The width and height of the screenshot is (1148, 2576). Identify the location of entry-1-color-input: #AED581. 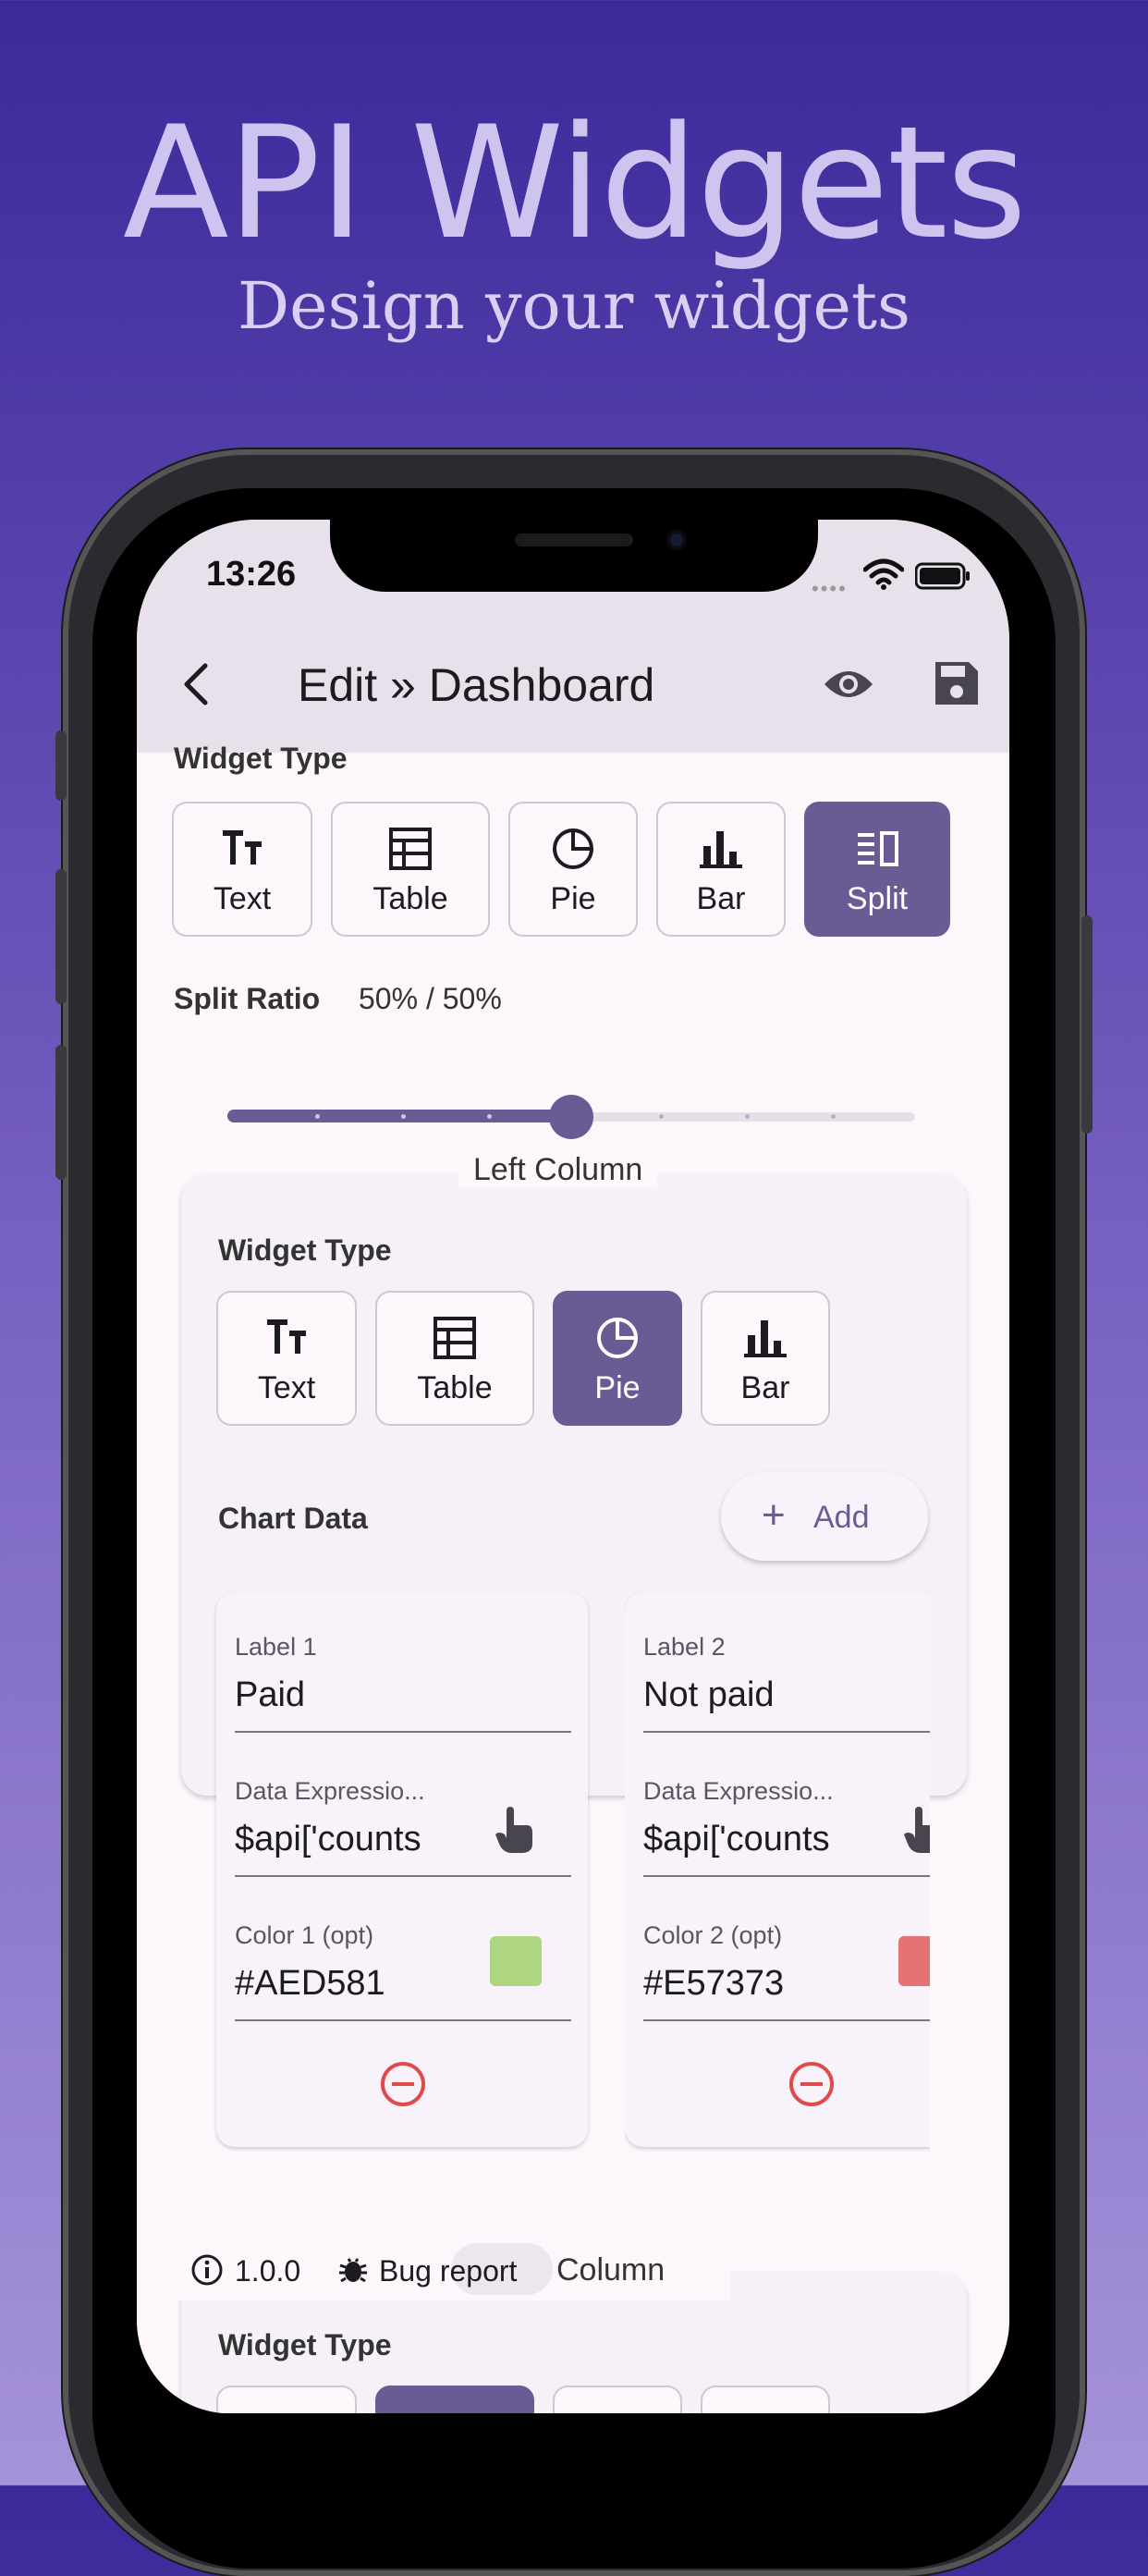
(351, 1984).